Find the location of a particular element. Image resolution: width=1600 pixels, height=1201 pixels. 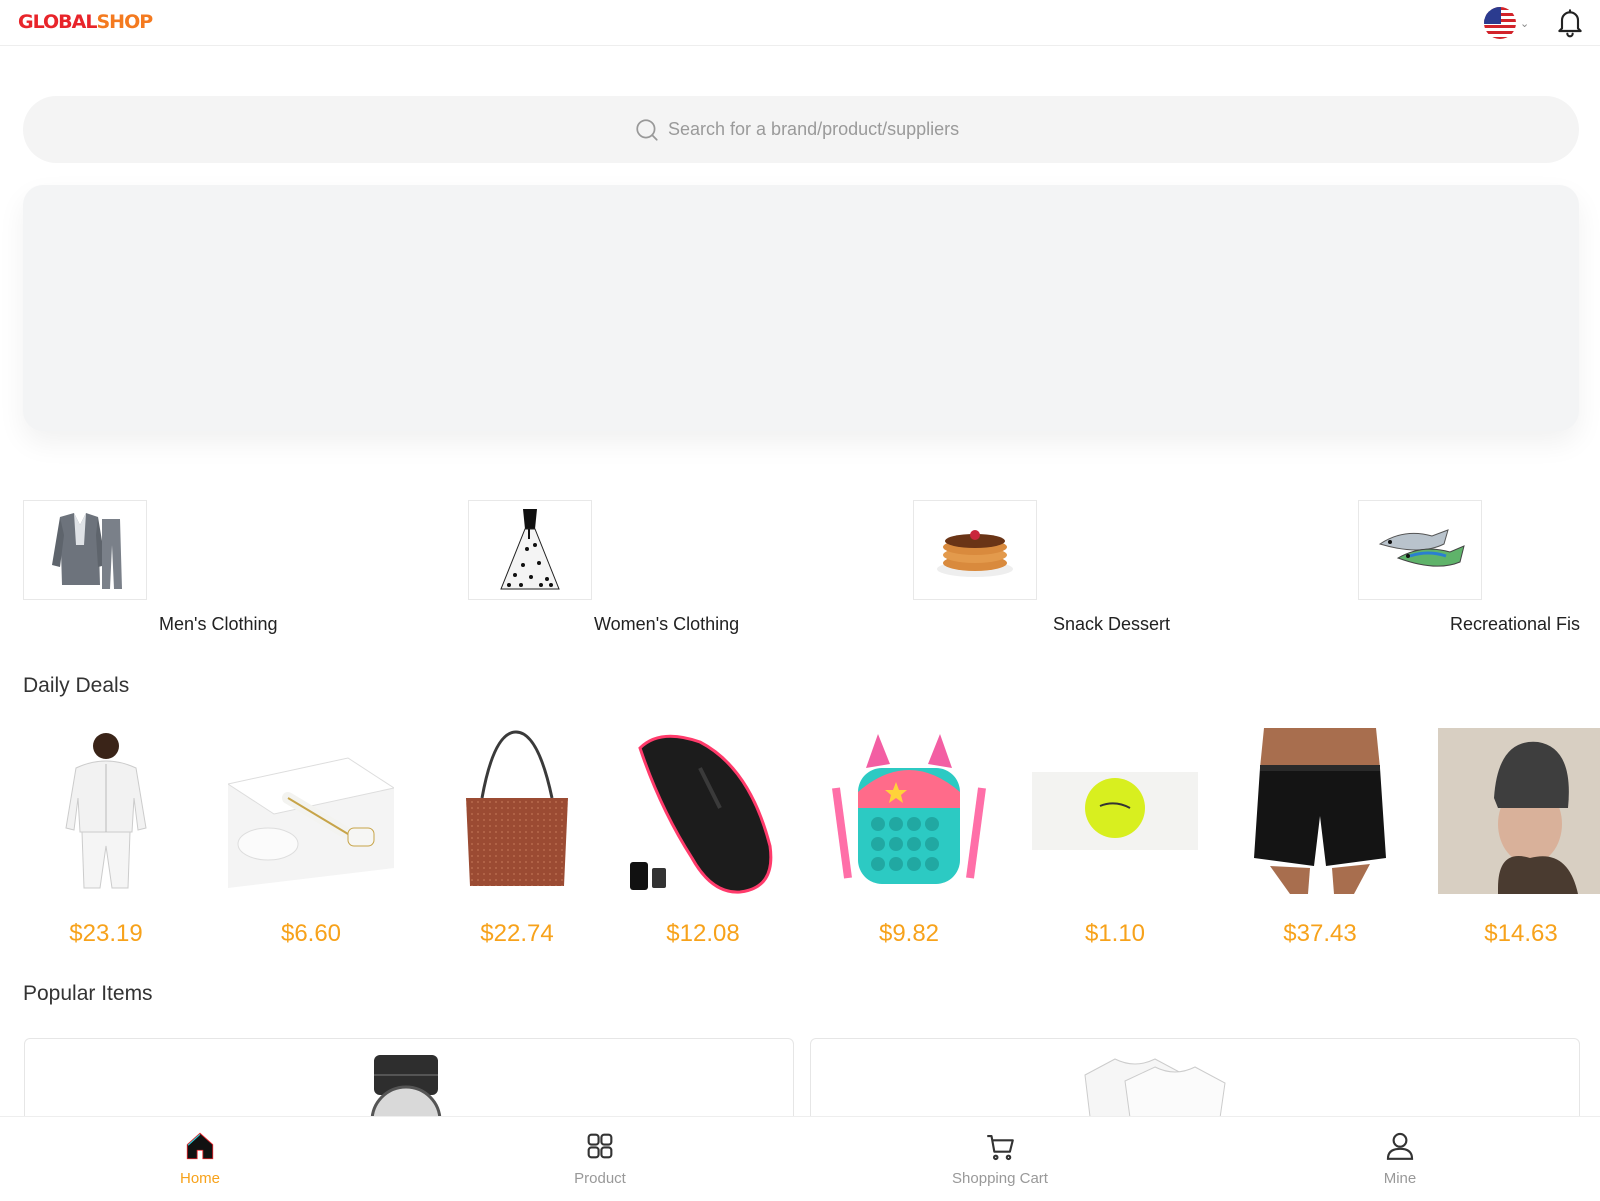

tab-label: Mine is located at coordinates (1400, 1178).